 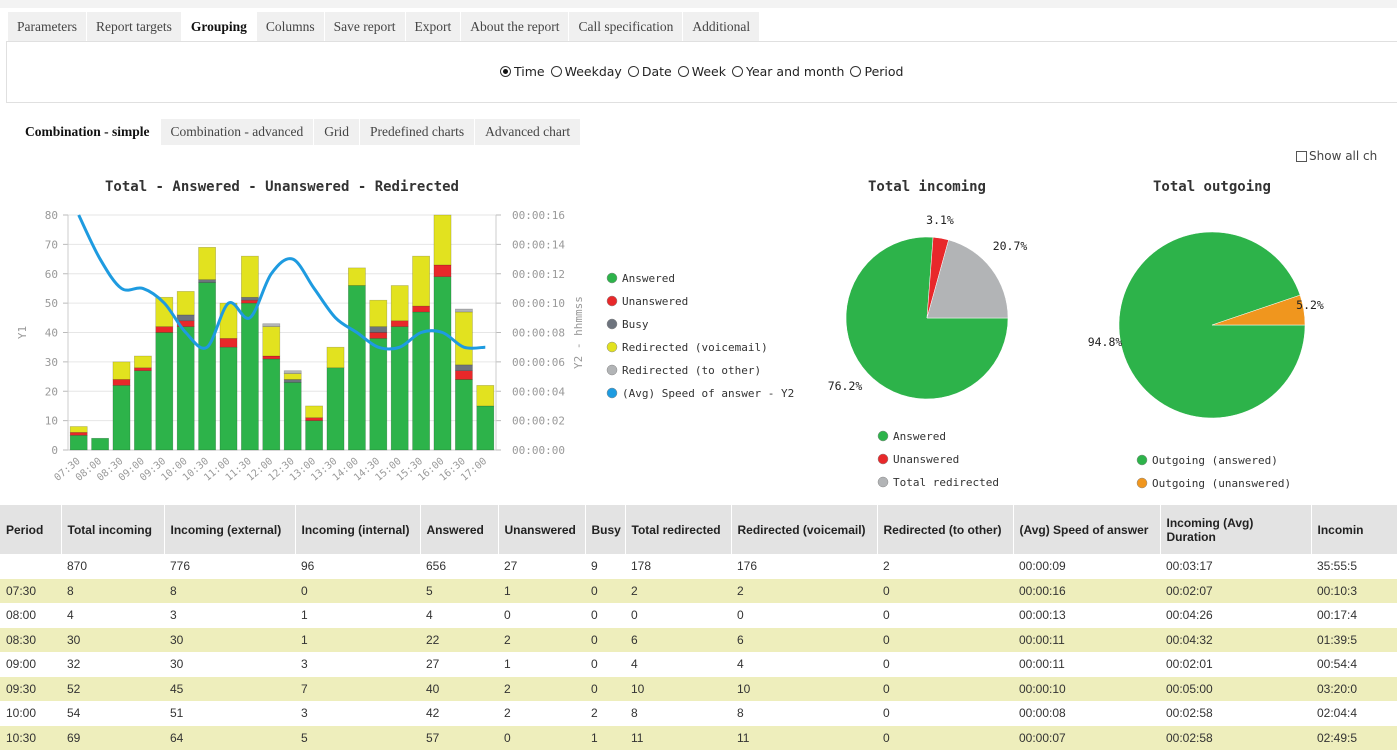 What do you see at coordinates (1354, 664) in the screenshot?
I see `table-cell: 00:54:4` at bounding box center [1354, 664].